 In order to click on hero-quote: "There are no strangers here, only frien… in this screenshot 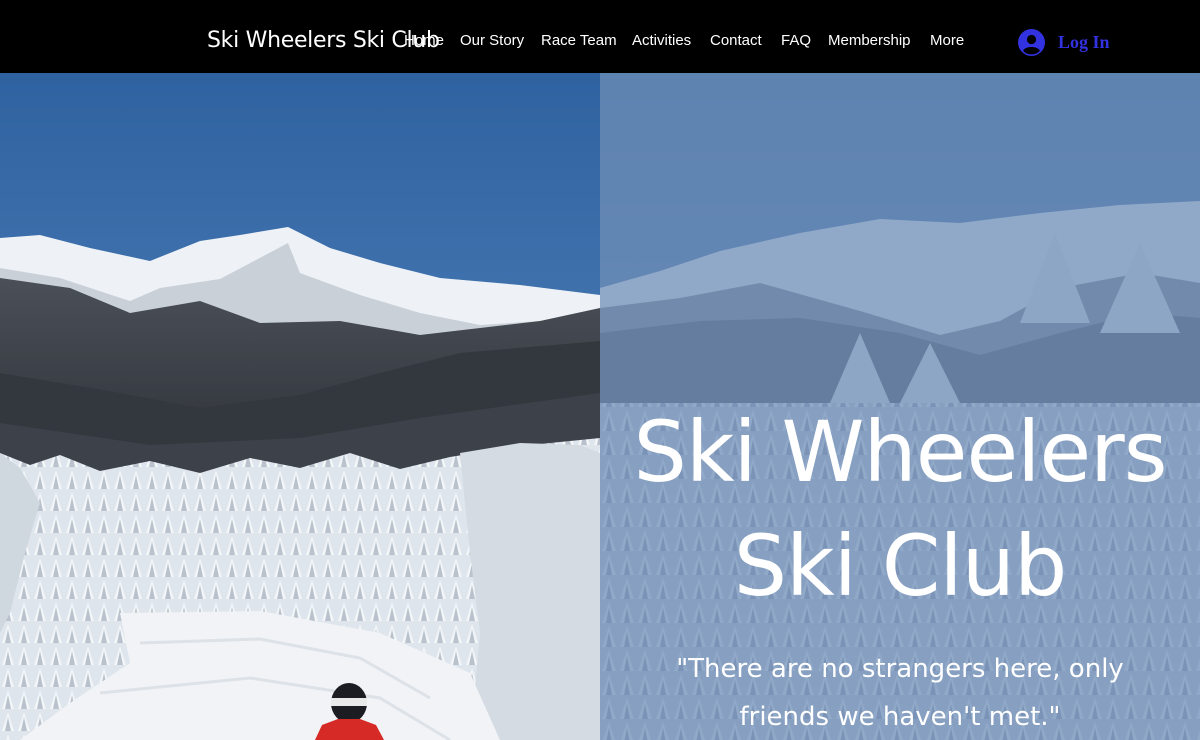, I will do `click(900, 692)`.